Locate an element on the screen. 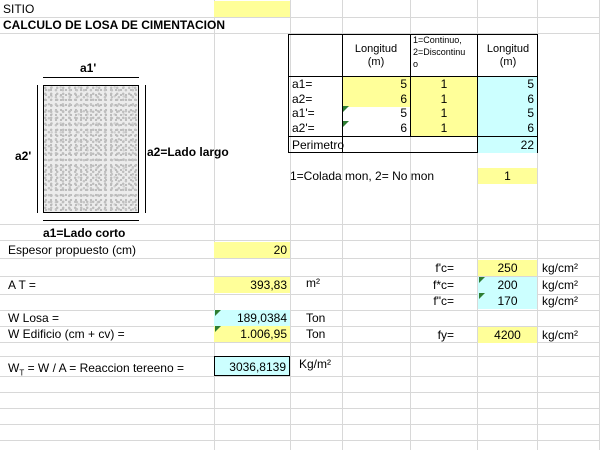 The height and width of the screenshot is (450, 600). colada-input: 1 is located at coordinates (507, 176).